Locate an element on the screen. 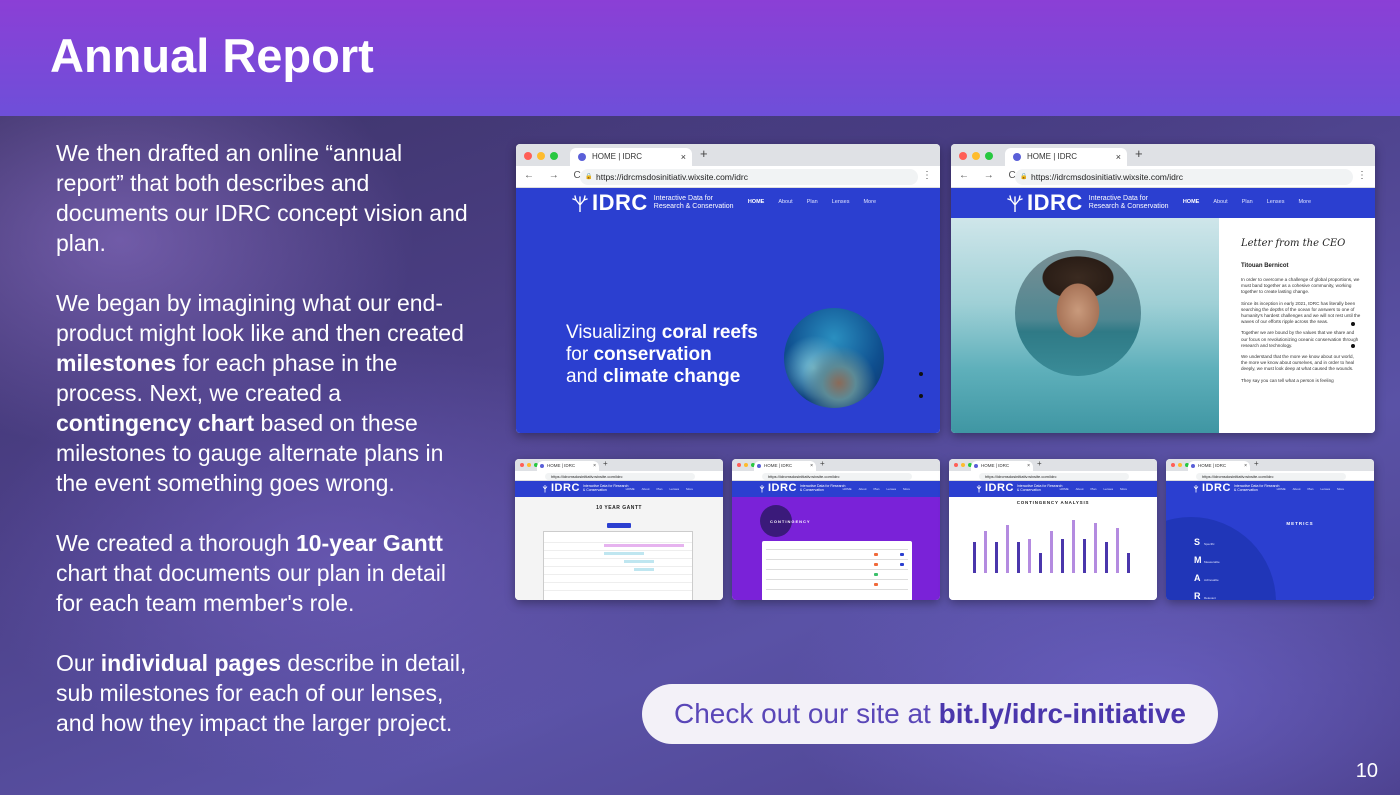  maximize-dot-icon is located at coordinates (554, 156).